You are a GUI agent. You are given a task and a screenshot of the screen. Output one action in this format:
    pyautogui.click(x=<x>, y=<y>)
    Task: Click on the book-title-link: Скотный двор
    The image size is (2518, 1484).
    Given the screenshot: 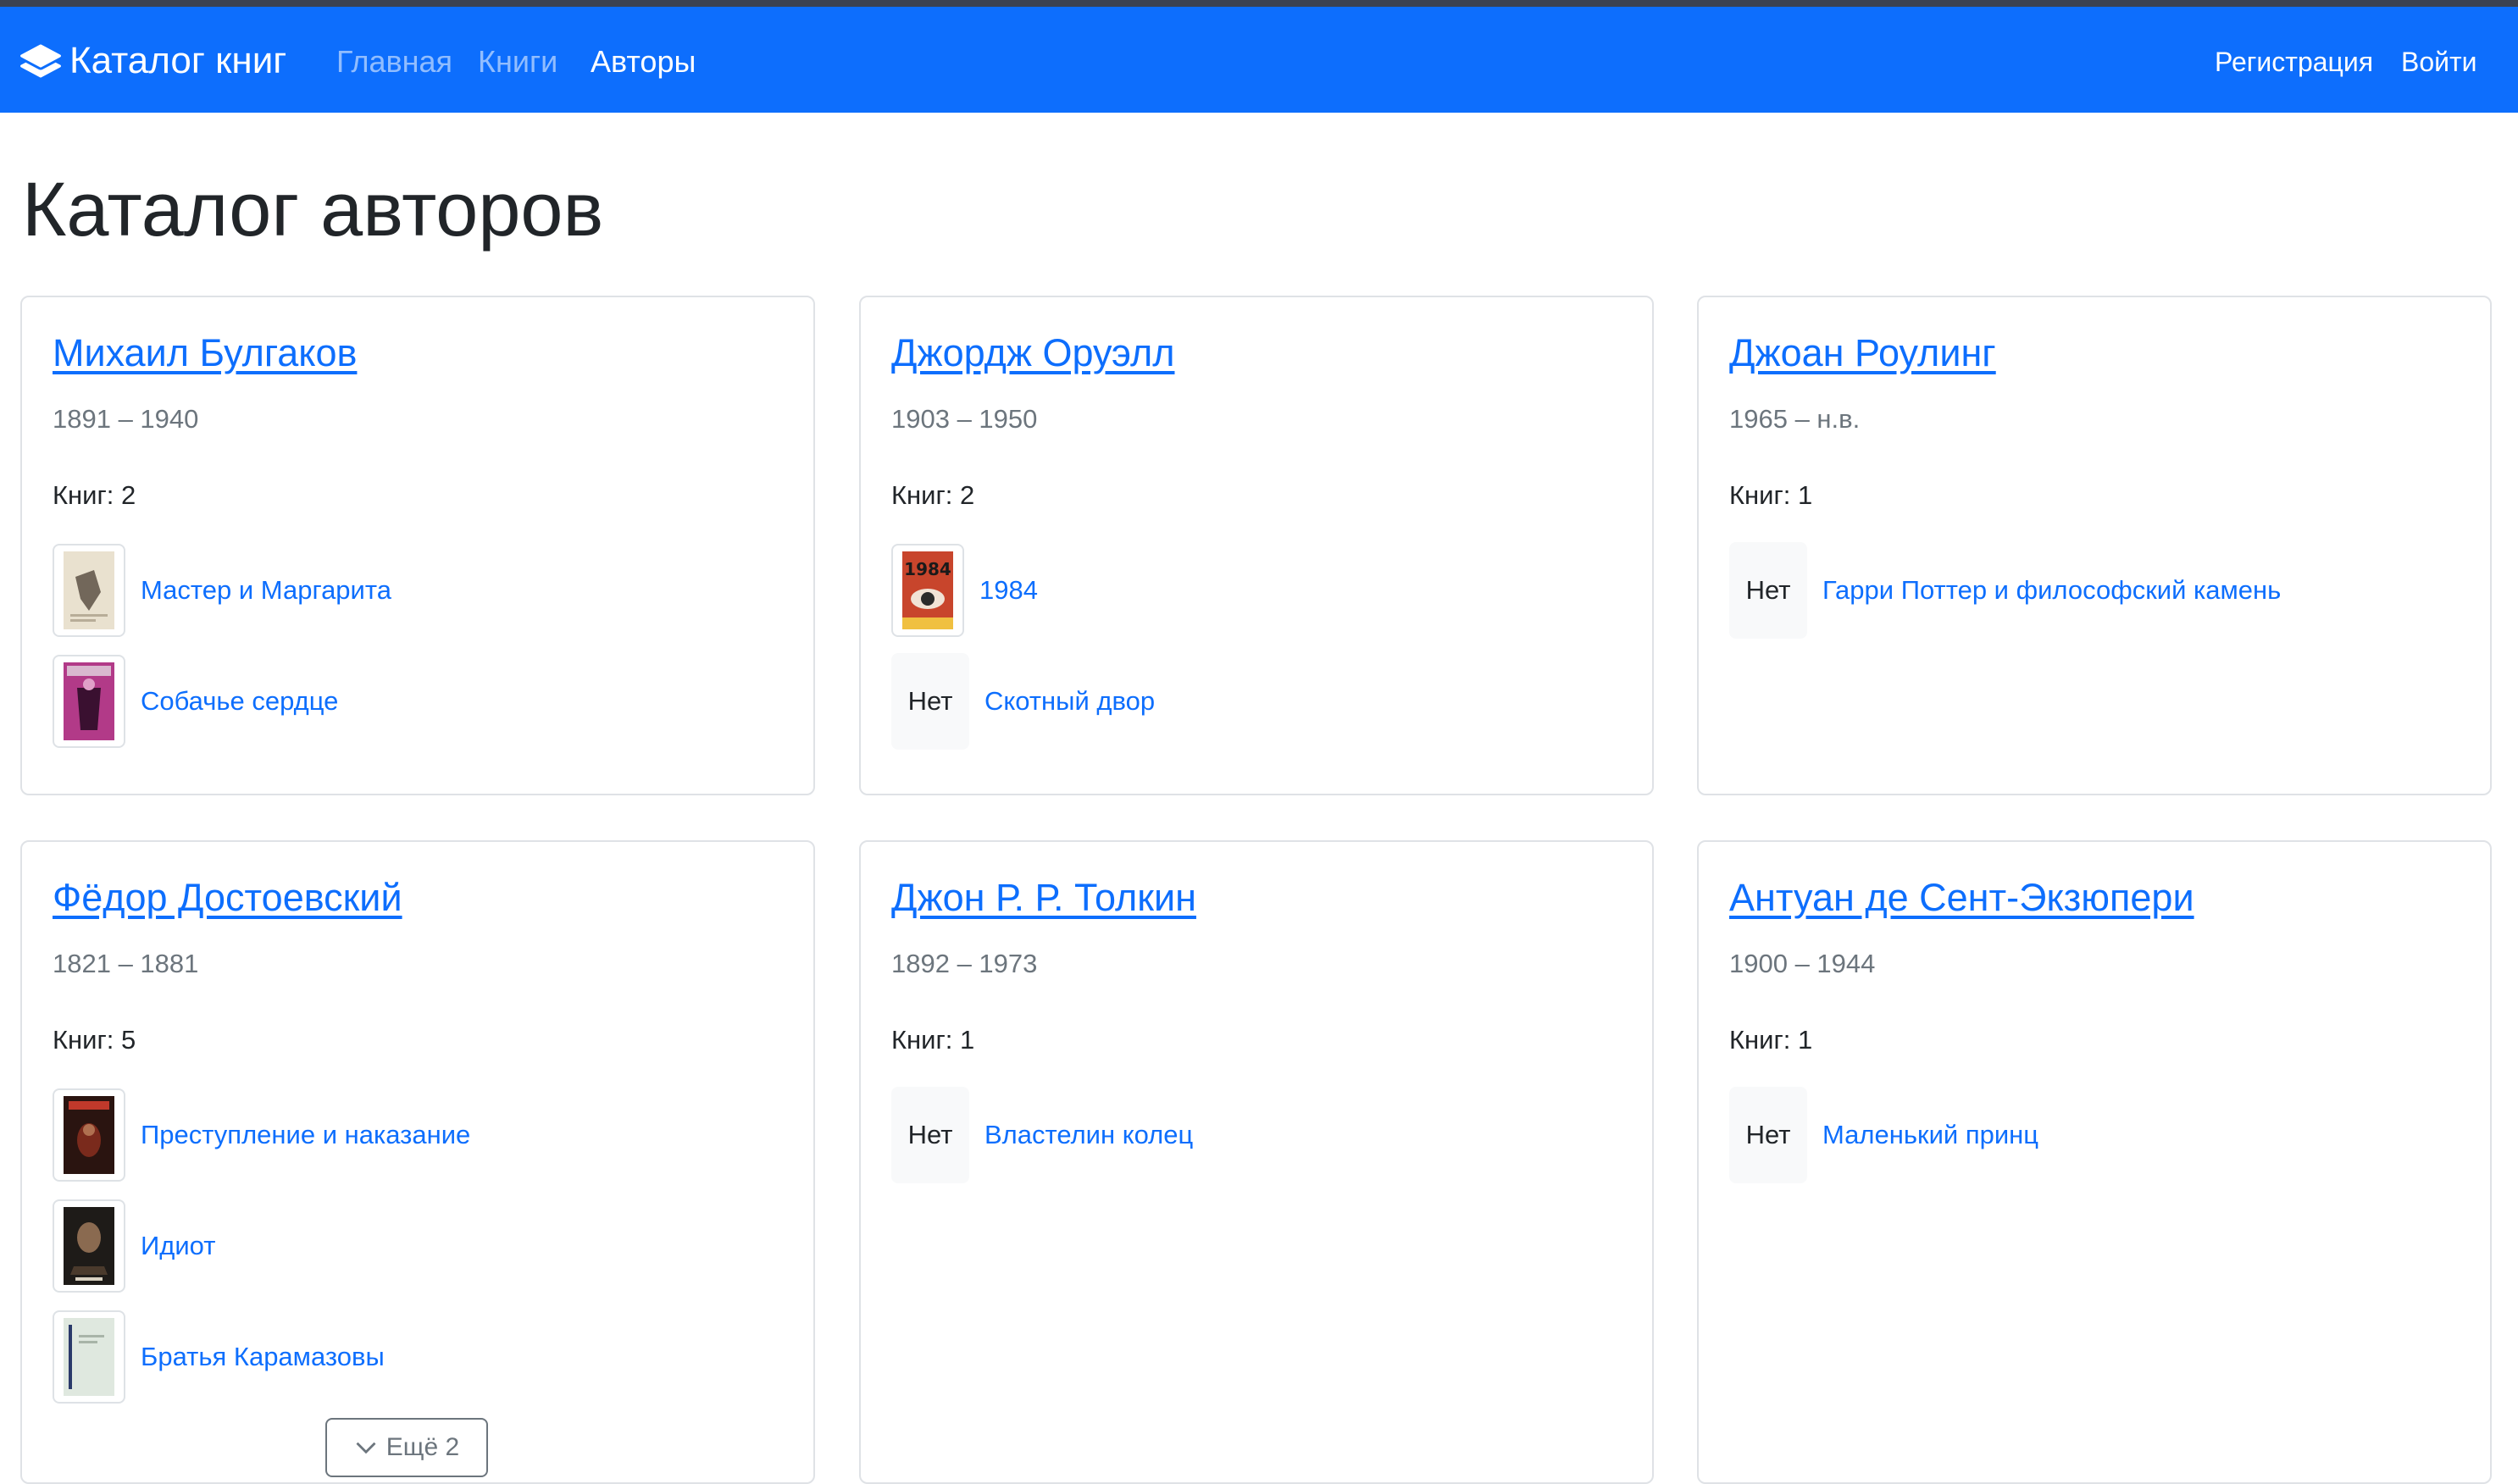 What is the action you would take?
    pyautogui.click(x=1069, y=701)
    